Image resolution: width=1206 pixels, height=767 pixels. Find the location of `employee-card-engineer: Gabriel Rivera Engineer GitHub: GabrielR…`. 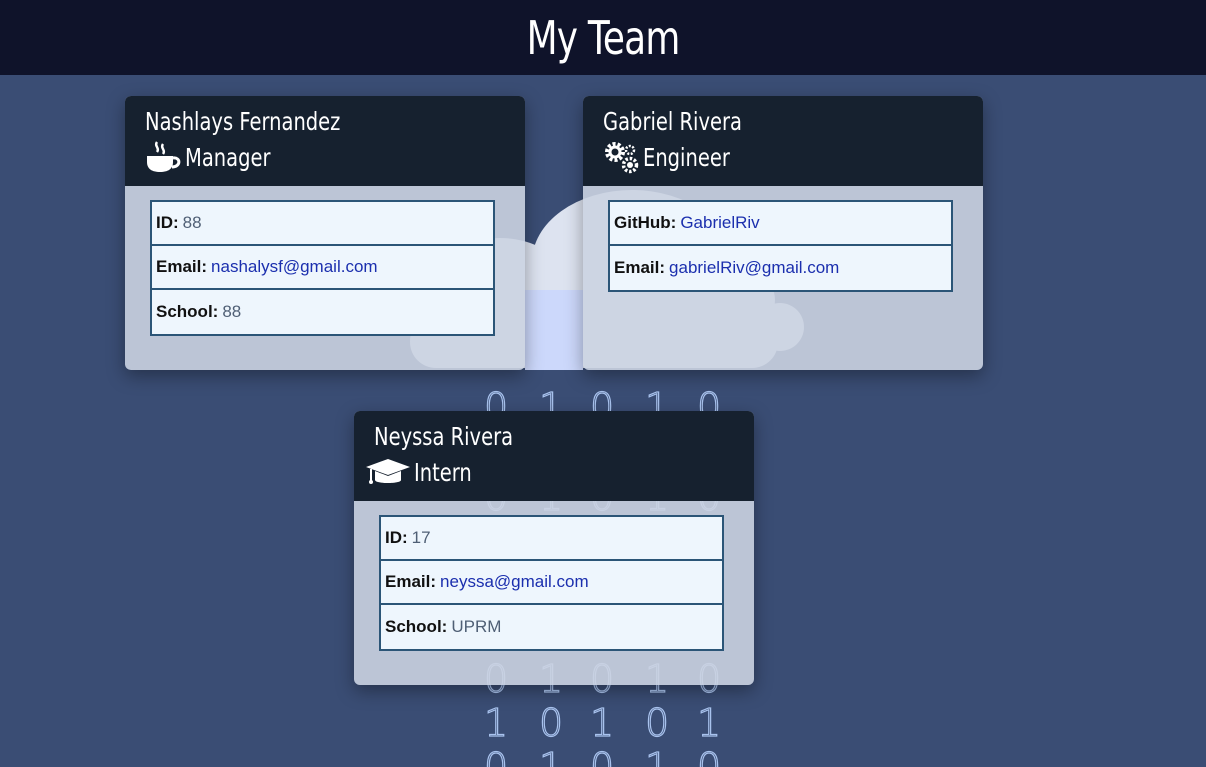

employee-card-engineer: Gabriel Rivera Engineer GitHub: GabrielR… is located at coordinates (783, 233).